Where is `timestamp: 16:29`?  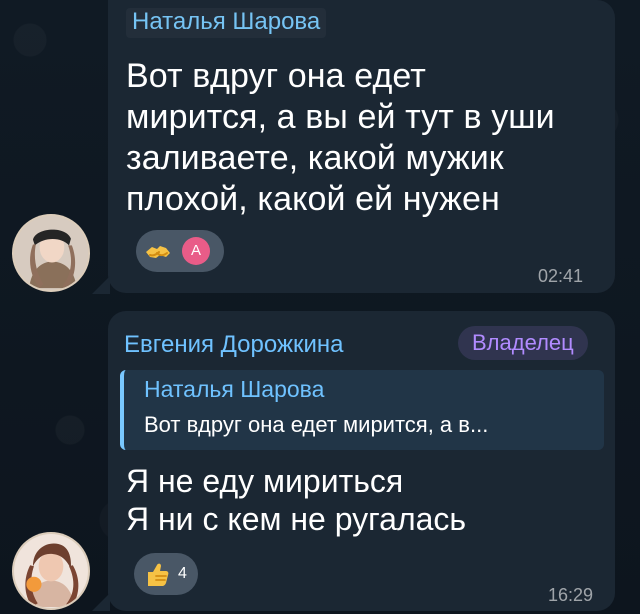
timestamp: 16:29 is located at coordinates (571, 595).